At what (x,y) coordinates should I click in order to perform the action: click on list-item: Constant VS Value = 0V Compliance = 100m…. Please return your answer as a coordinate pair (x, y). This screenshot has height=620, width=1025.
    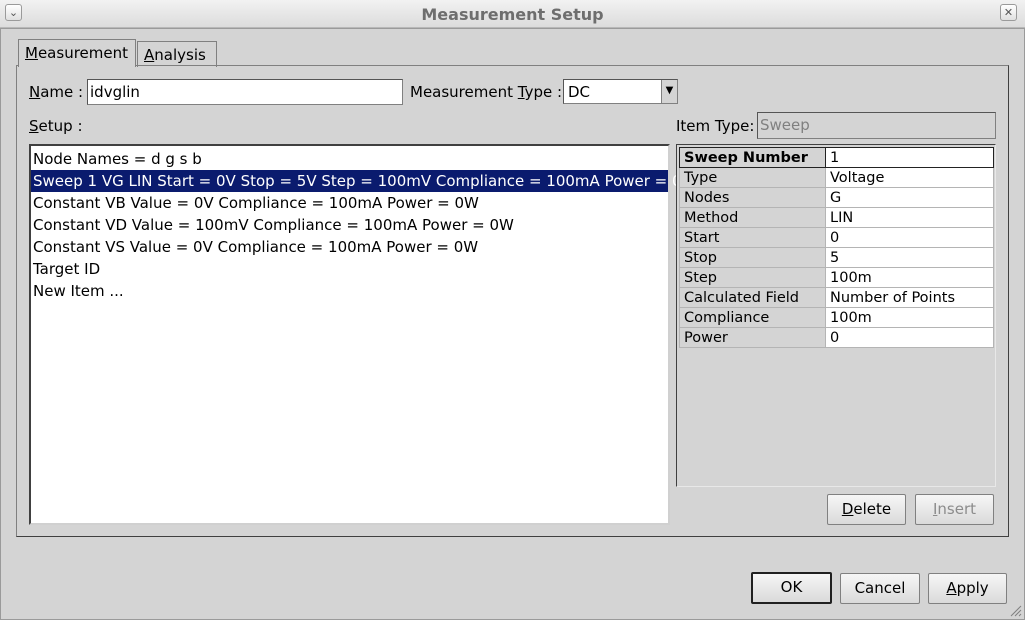
    Looking at the image, I should click on (349, 247).